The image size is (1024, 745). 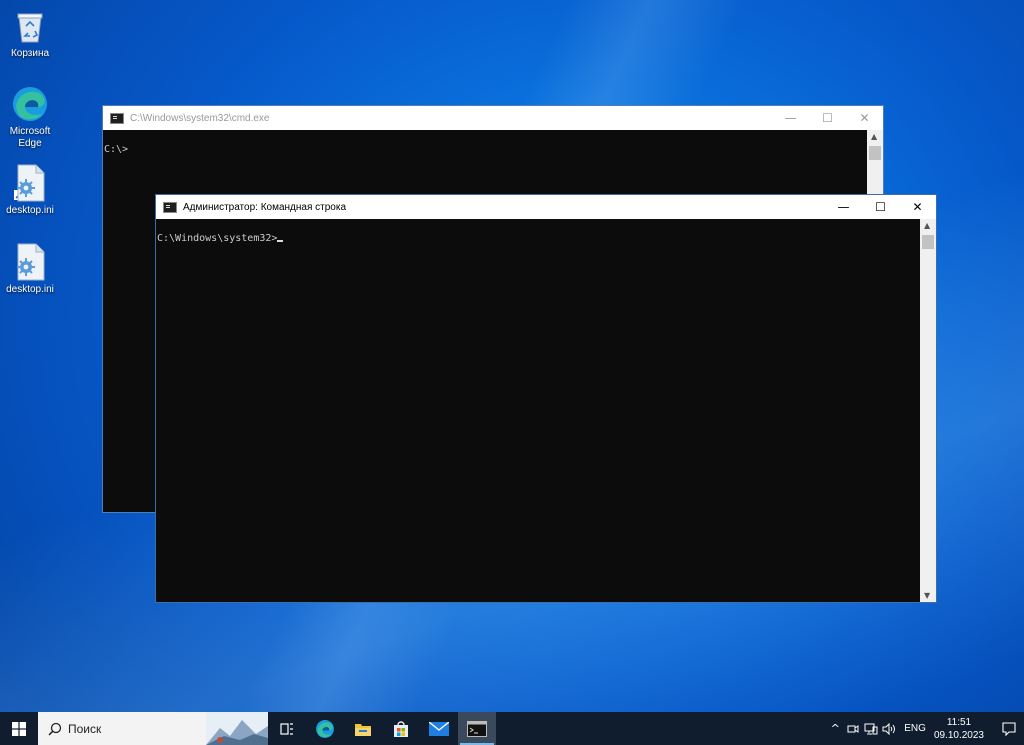 What do you see at coordinates (853, 729) in the screenshot?
I see `meet-now-icon` at bounding box center [853, 729].